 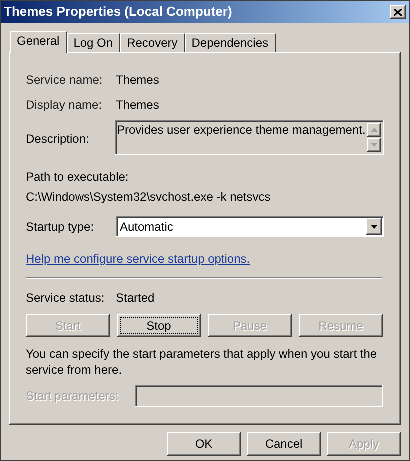 I want to click on tab: General, so click(x=38, y=42).